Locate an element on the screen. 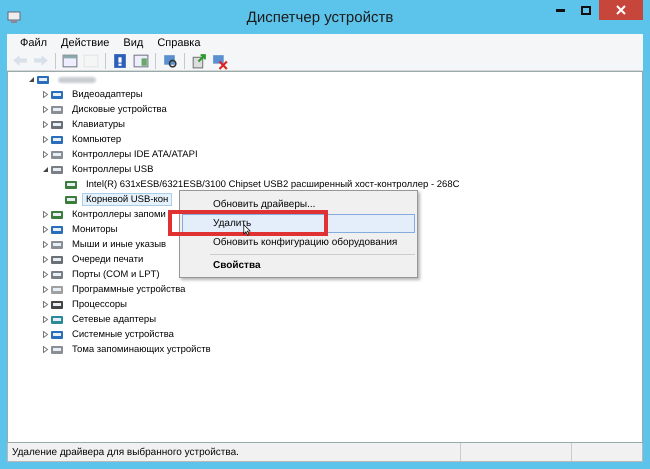 The width and height of the screenshot is (650, 469). scan-icon is located at coordinates (170, 61).